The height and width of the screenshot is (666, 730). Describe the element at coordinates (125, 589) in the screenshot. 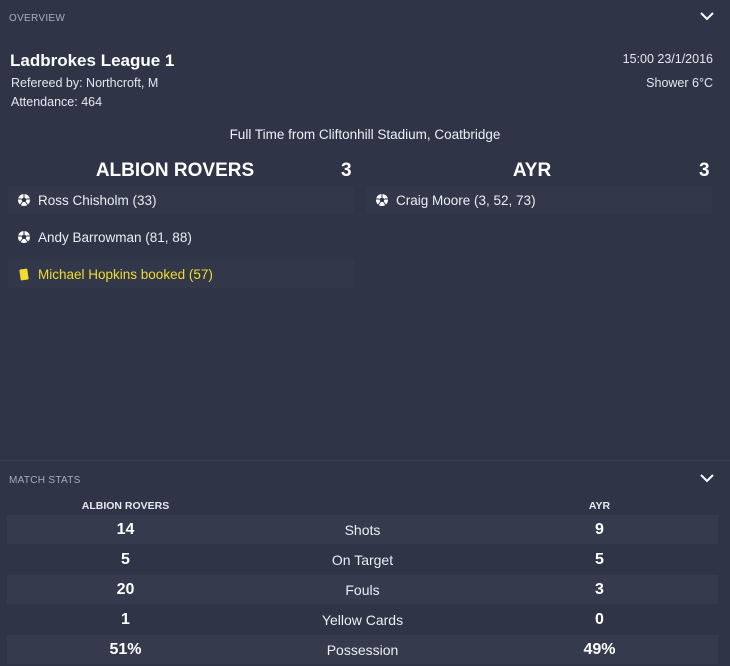

I see `stat-home-value: 20` at that location.